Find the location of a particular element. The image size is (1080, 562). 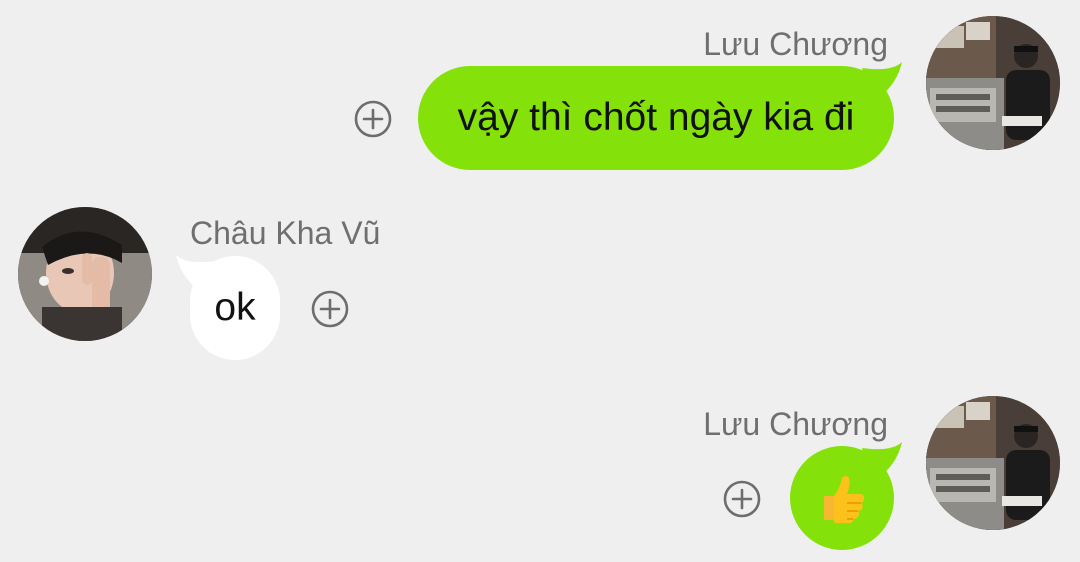

message-bubble: vậy thì chốt ngày kia đi is located at coordinates (656, 118).